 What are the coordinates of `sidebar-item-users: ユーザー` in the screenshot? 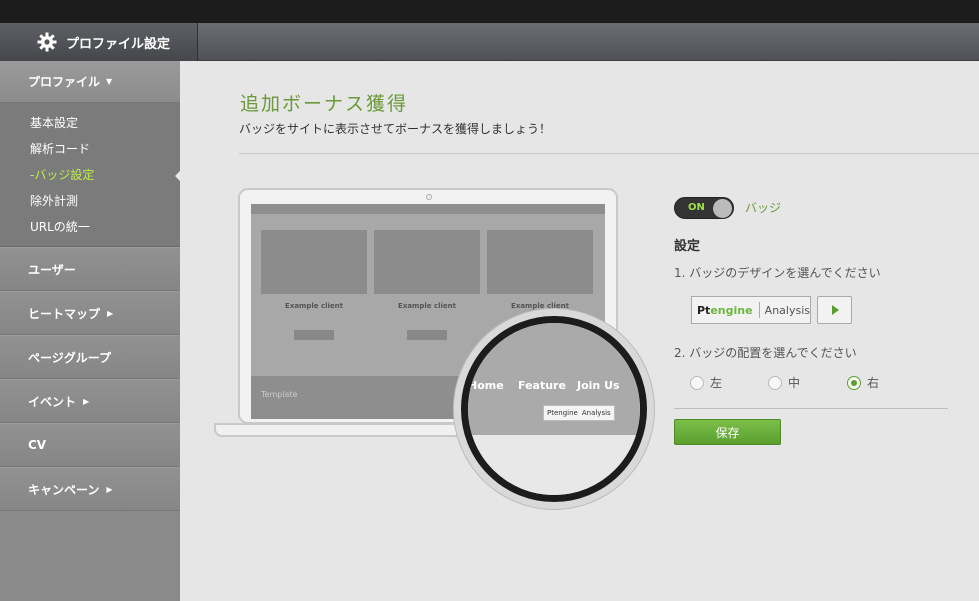 It's located at (90, 269).